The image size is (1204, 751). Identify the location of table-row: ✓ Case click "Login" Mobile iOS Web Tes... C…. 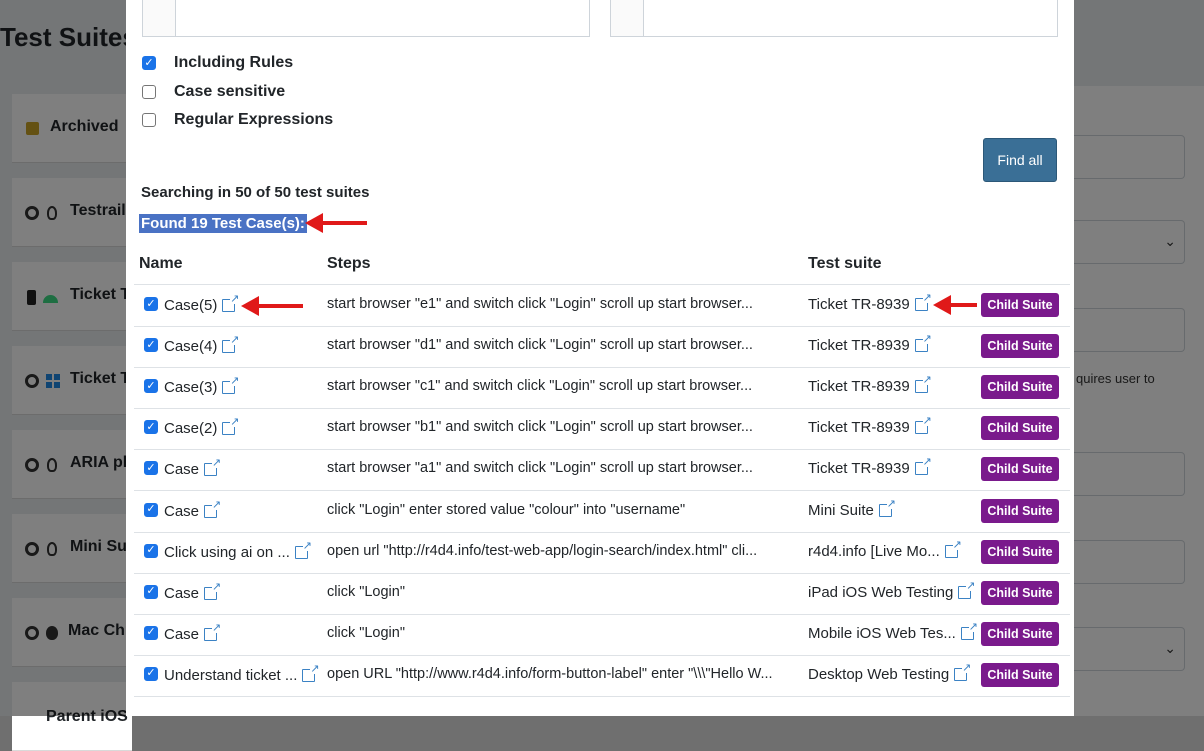
(602, 635).